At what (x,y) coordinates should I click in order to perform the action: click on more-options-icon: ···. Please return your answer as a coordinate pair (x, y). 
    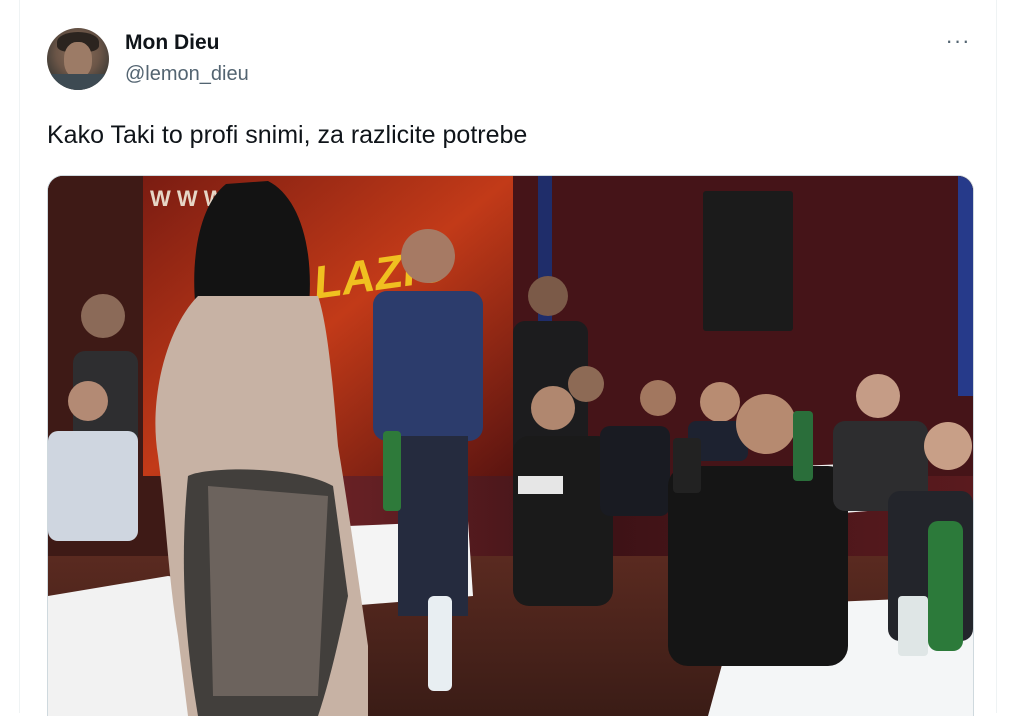
    Looking at the image, I should click on (958, 44).